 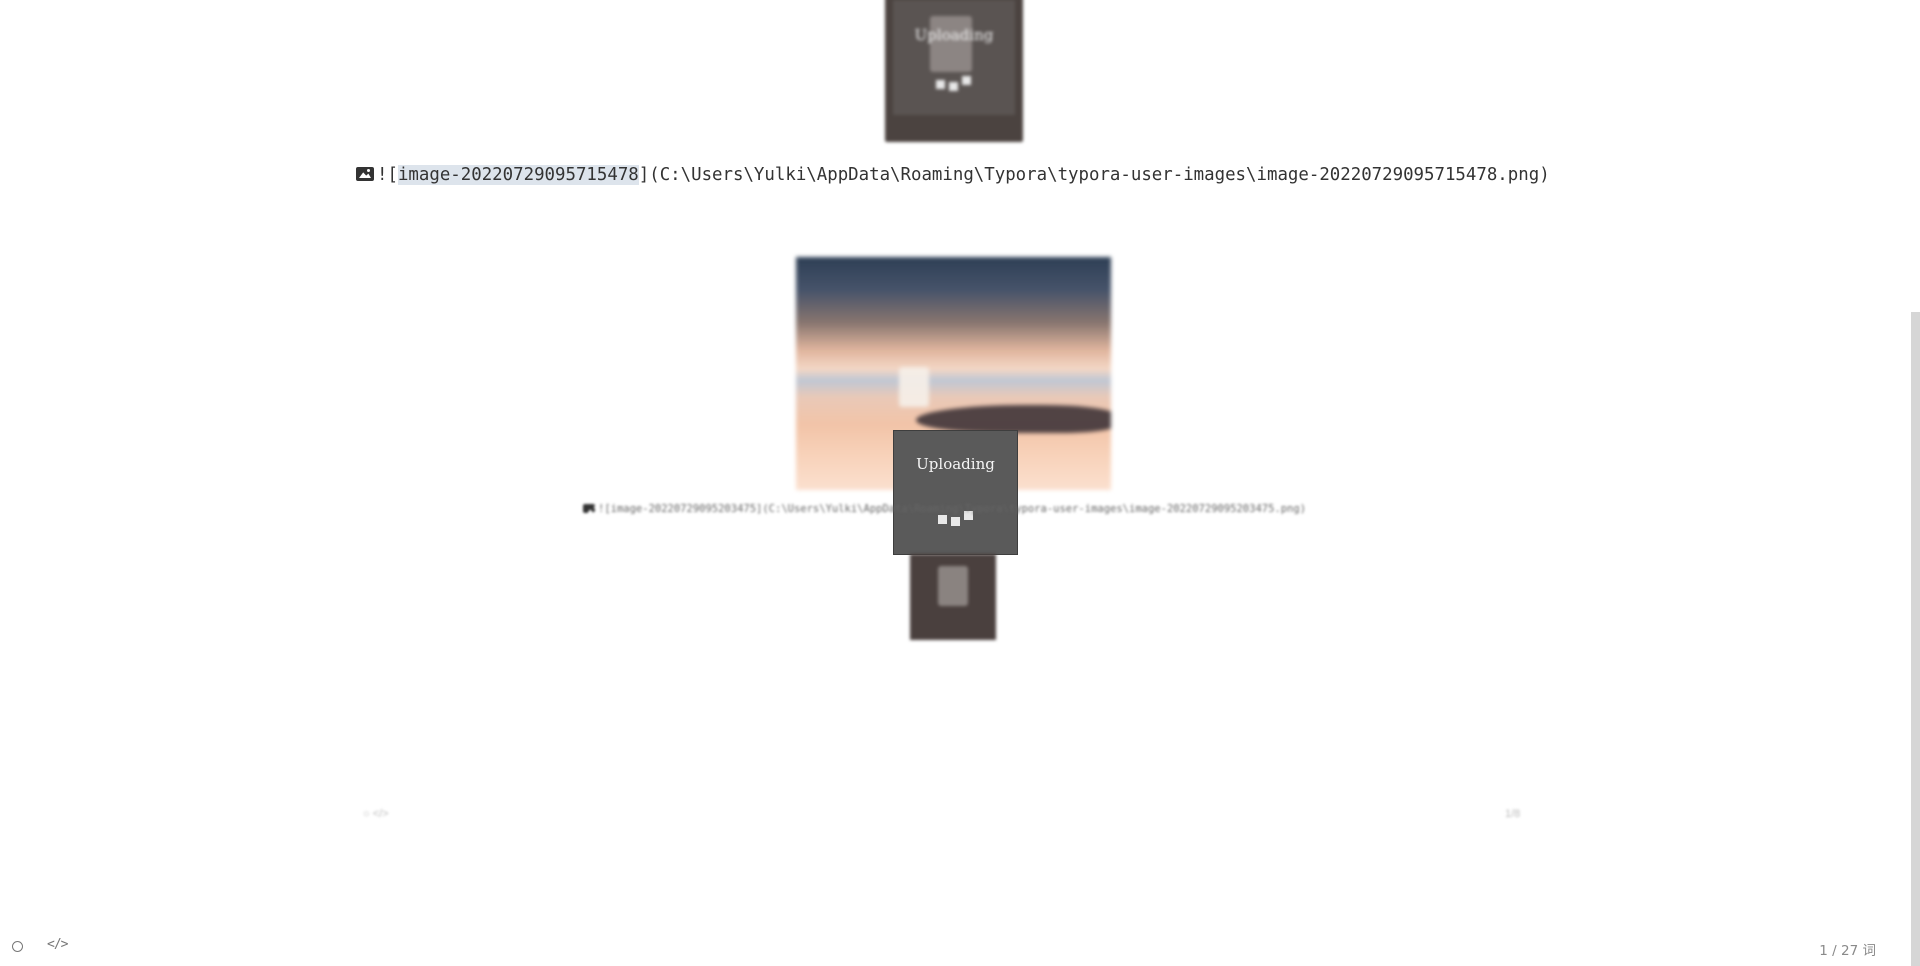 What do you see at coordinates (387, 175) in the screenshot?
I see `markdown-prefix: ![` at bounding box center [387, 175].